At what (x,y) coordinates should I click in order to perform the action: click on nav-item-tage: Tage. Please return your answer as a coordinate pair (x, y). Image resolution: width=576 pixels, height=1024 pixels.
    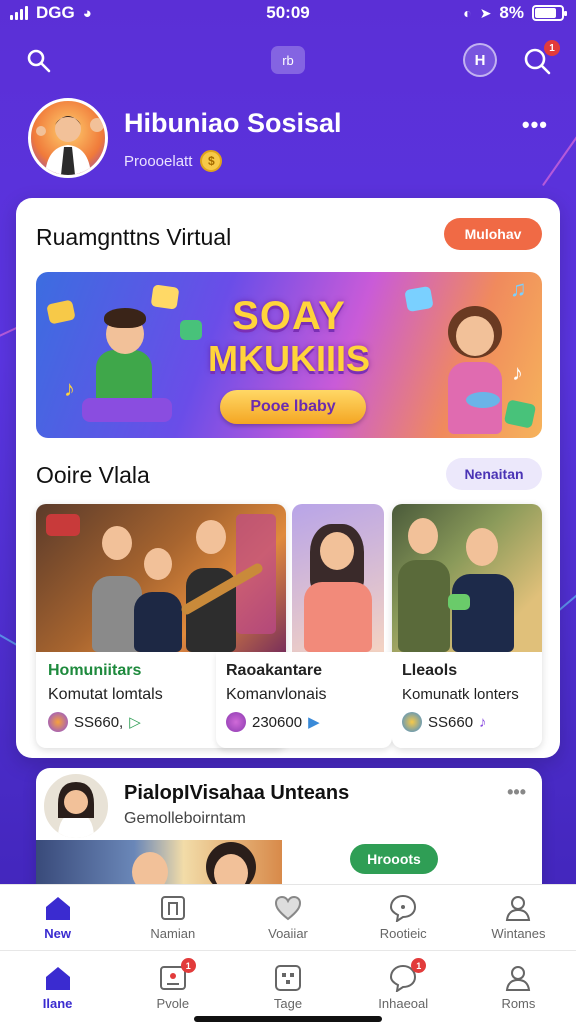
    Looking at the image, I should click on (287, 987).